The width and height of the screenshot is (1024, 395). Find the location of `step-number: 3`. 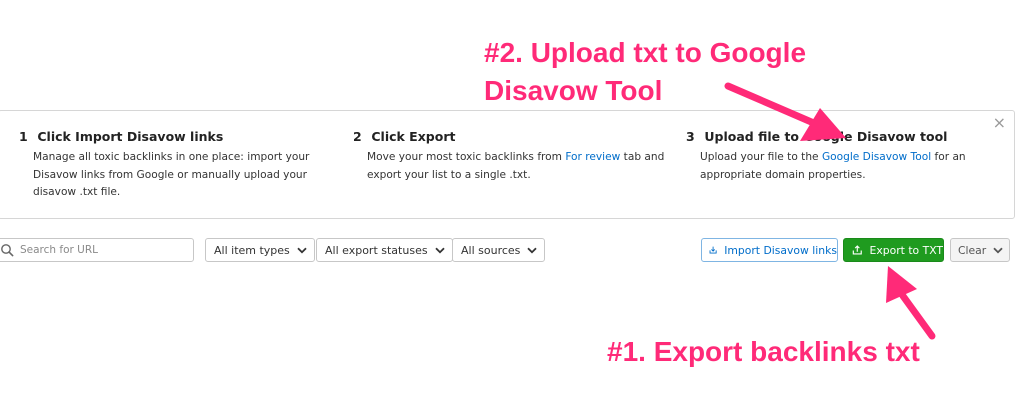

step-number: 3 is located at coordinates (690, 136).